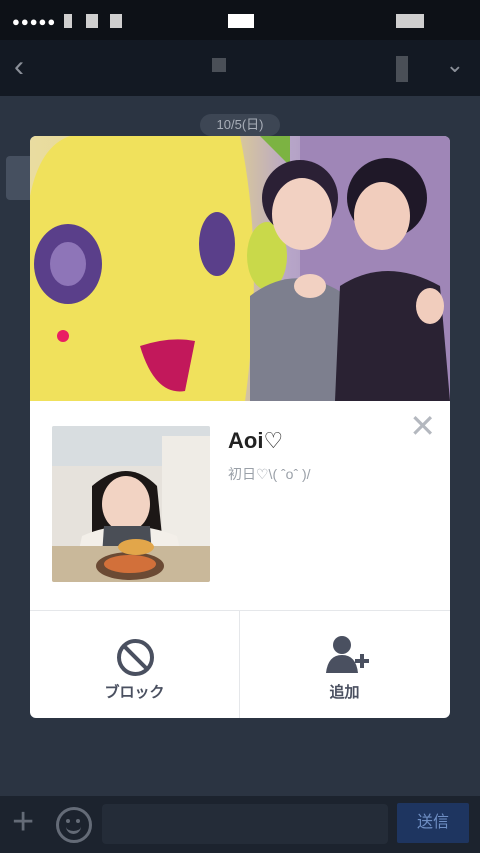 This screenshot has height=853, width=480. I want to click on status-bar: ●●●●●, so click(240, 20).